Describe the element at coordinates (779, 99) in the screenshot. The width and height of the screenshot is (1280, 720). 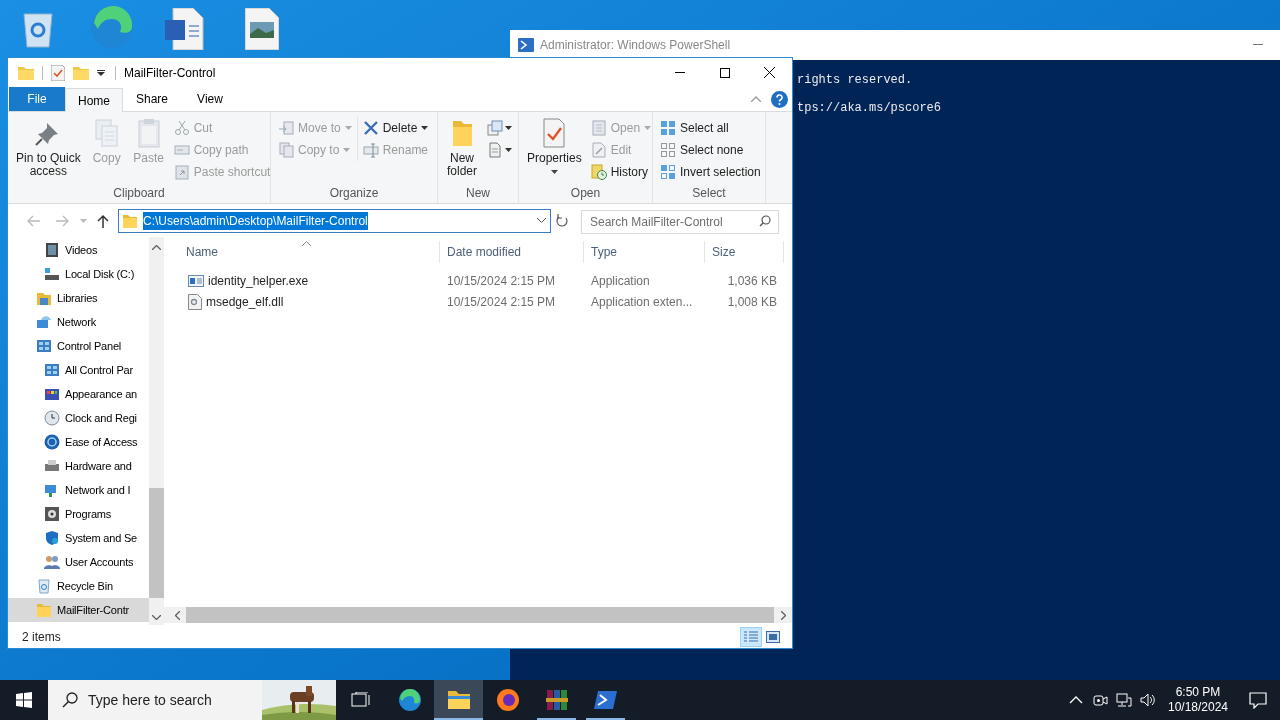
I see `help-button` at that location.